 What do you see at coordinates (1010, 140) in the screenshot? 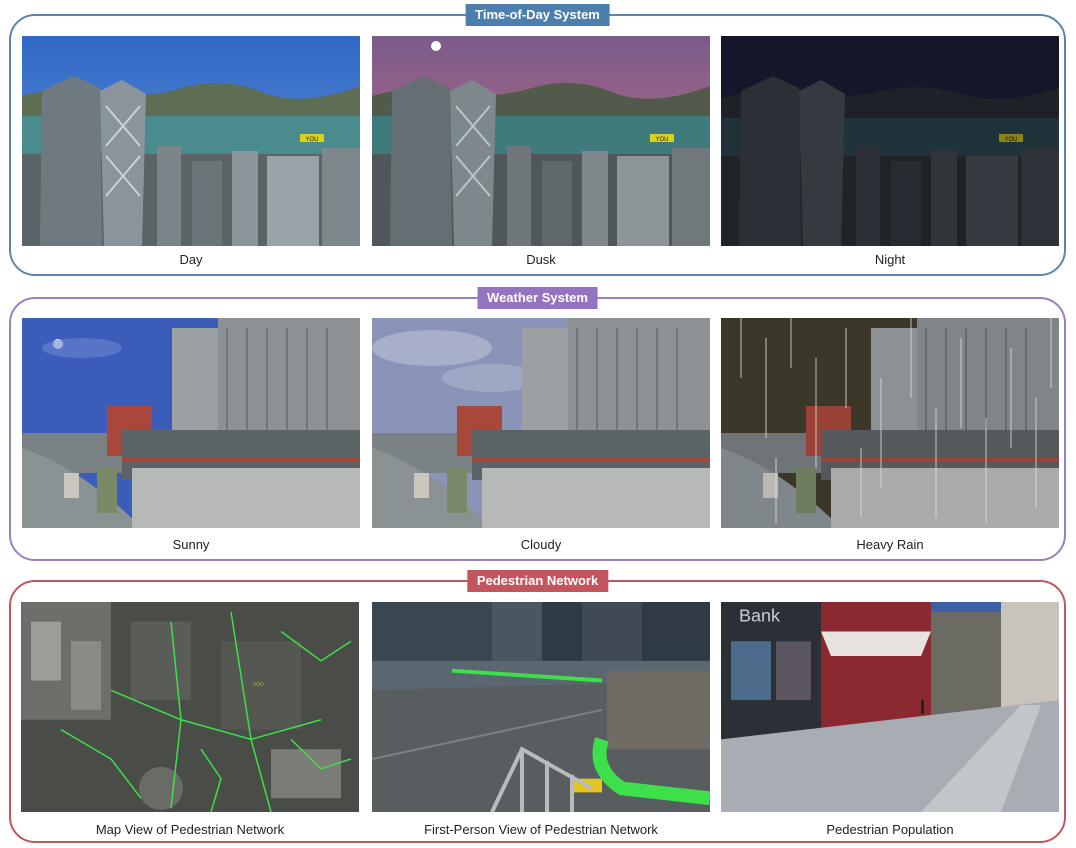
I see `you-marker-night: YOU` at bounding box center [1010, 140].